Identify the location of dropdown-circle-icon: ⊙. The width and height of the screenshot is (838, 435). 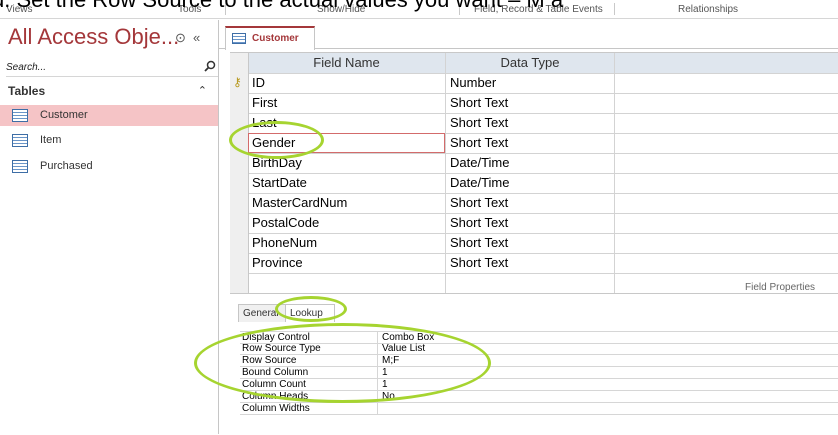
(180, 38).